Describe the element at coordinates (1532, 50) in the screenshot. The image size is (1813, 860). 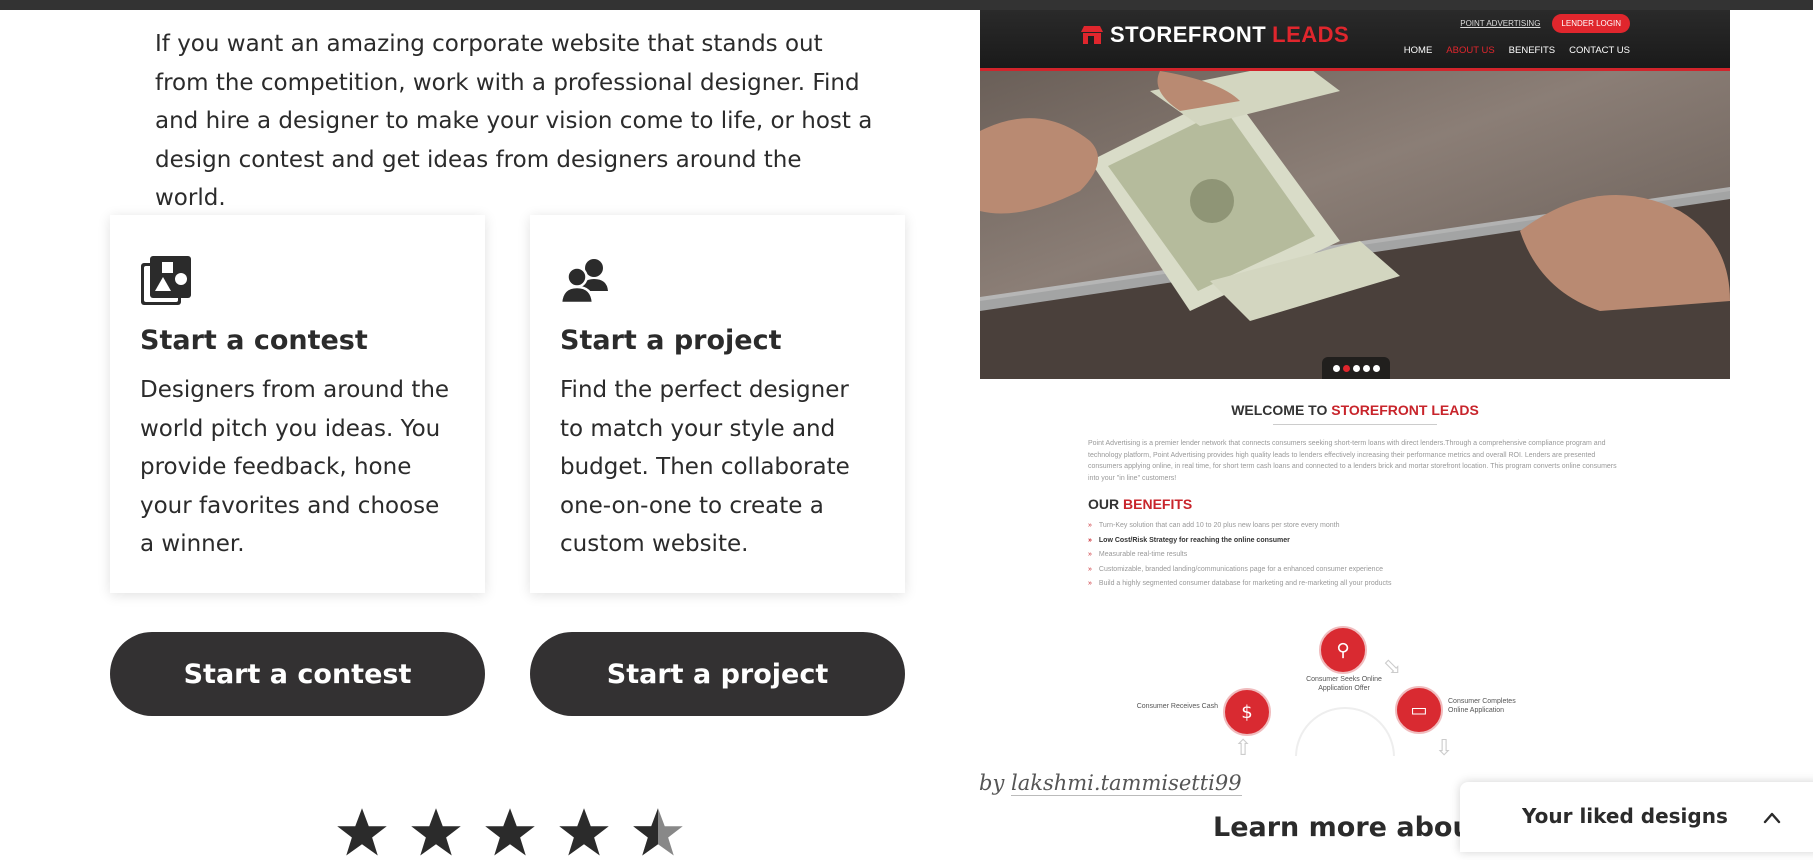
I see `mock-nav-benefits: BENEFITS` at that location.